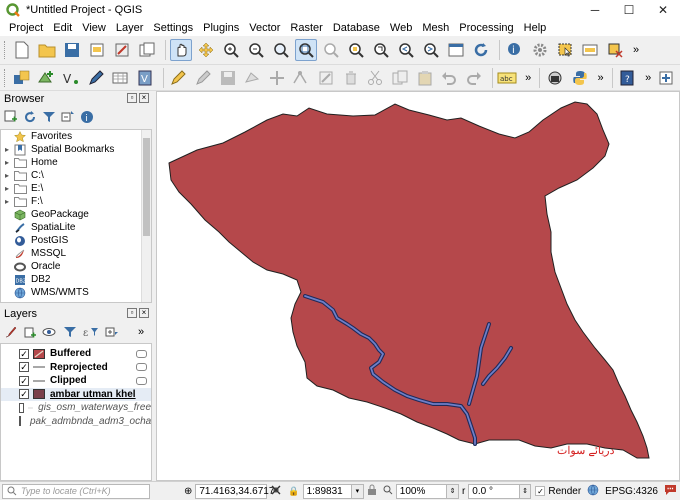  What do you see at coordinates (306, 50) in the screenshot?
I see `zoom-full-icon` at bounding box center [306, 50].